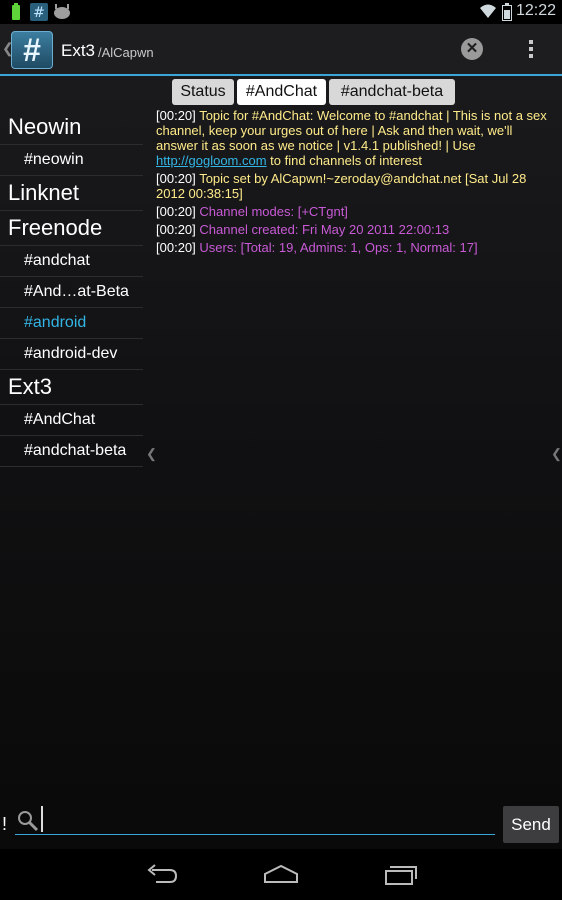 The image size is (562, 900). Describe the element at coordinates (32, 50) in the screenshot. I see `app-icon: #` at that location.